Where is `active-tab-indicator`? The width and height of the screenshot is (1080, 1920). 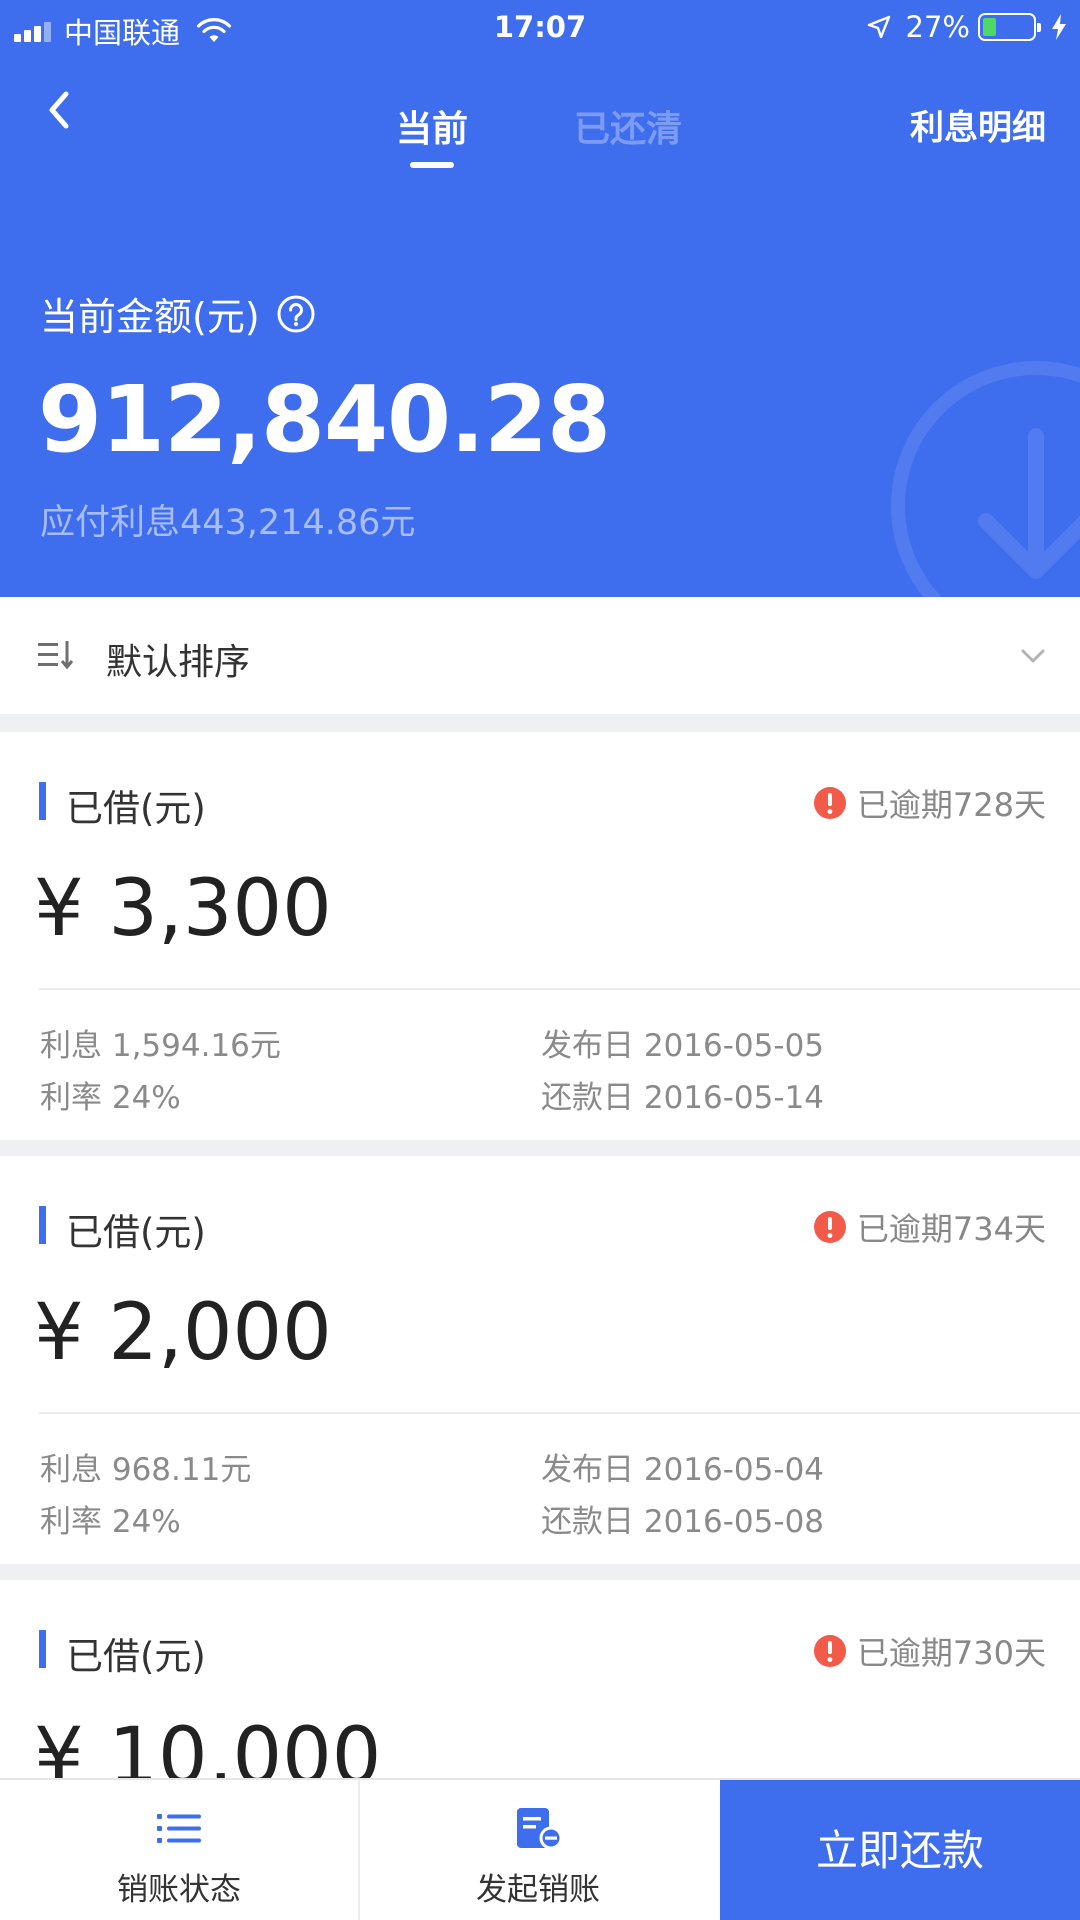 active-tab-indicator is located at coordinates (432, 165).